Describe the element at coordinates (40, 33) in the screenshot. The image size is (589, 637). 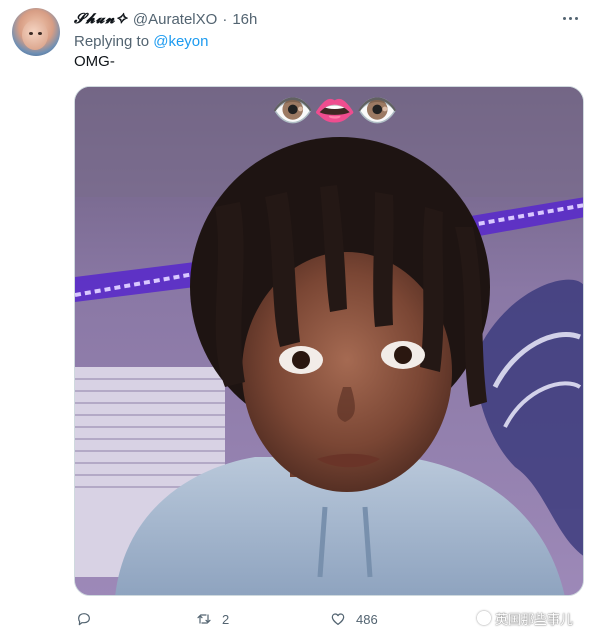
I see `avatar-eye-right` at that location.